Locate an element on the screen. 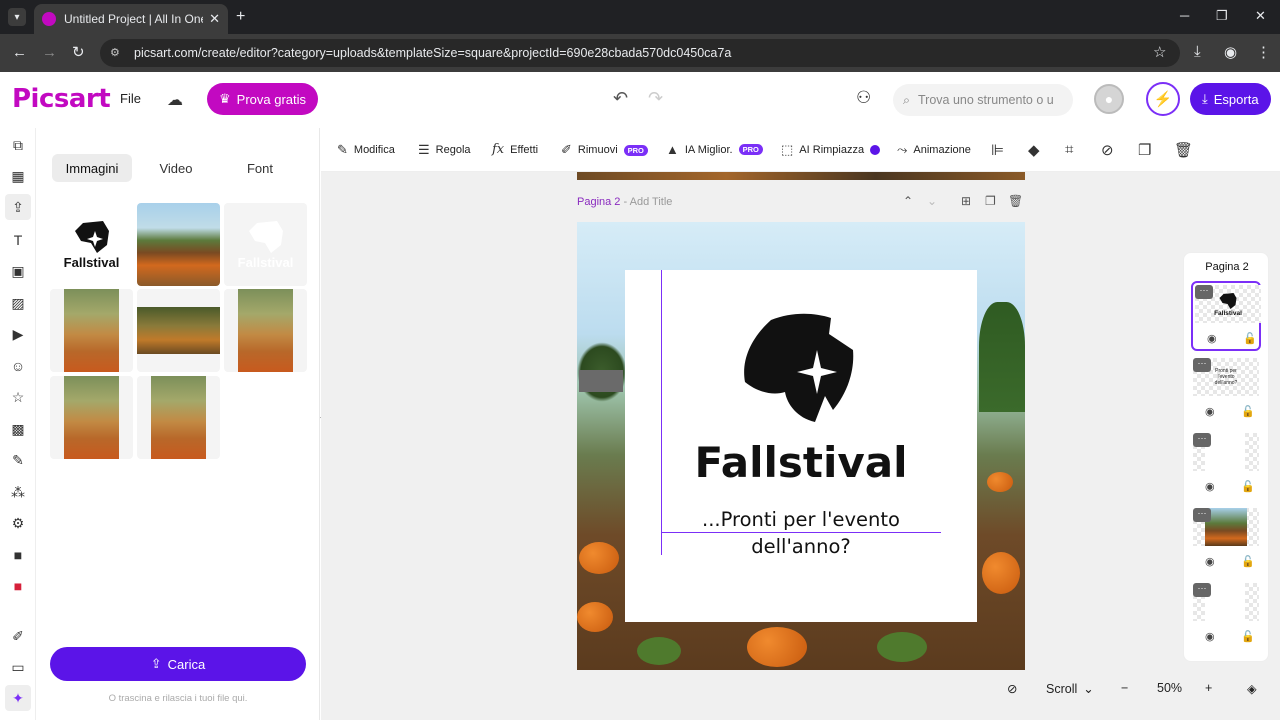 The image size is (1280, 720). layouts-icon: ▦ is located at coordinates (18, 176).